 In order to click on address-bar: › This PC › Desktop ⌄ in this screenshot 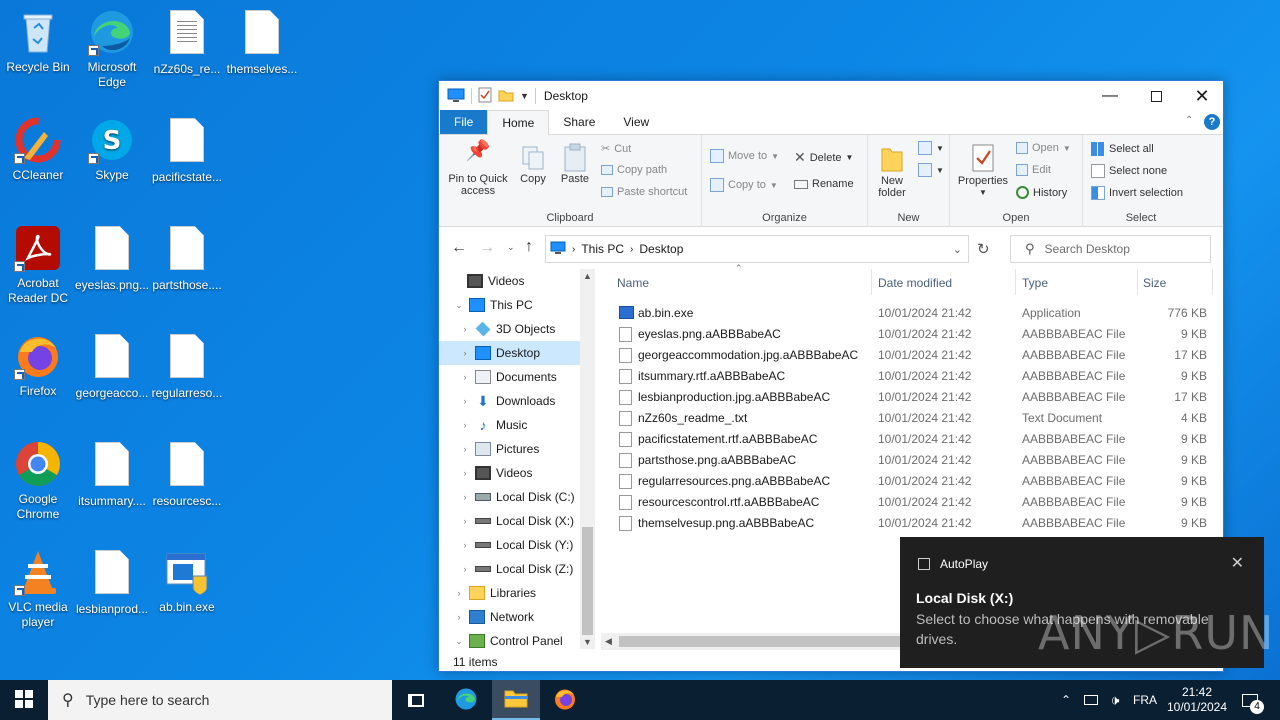, I will do `click(757, 249)`.